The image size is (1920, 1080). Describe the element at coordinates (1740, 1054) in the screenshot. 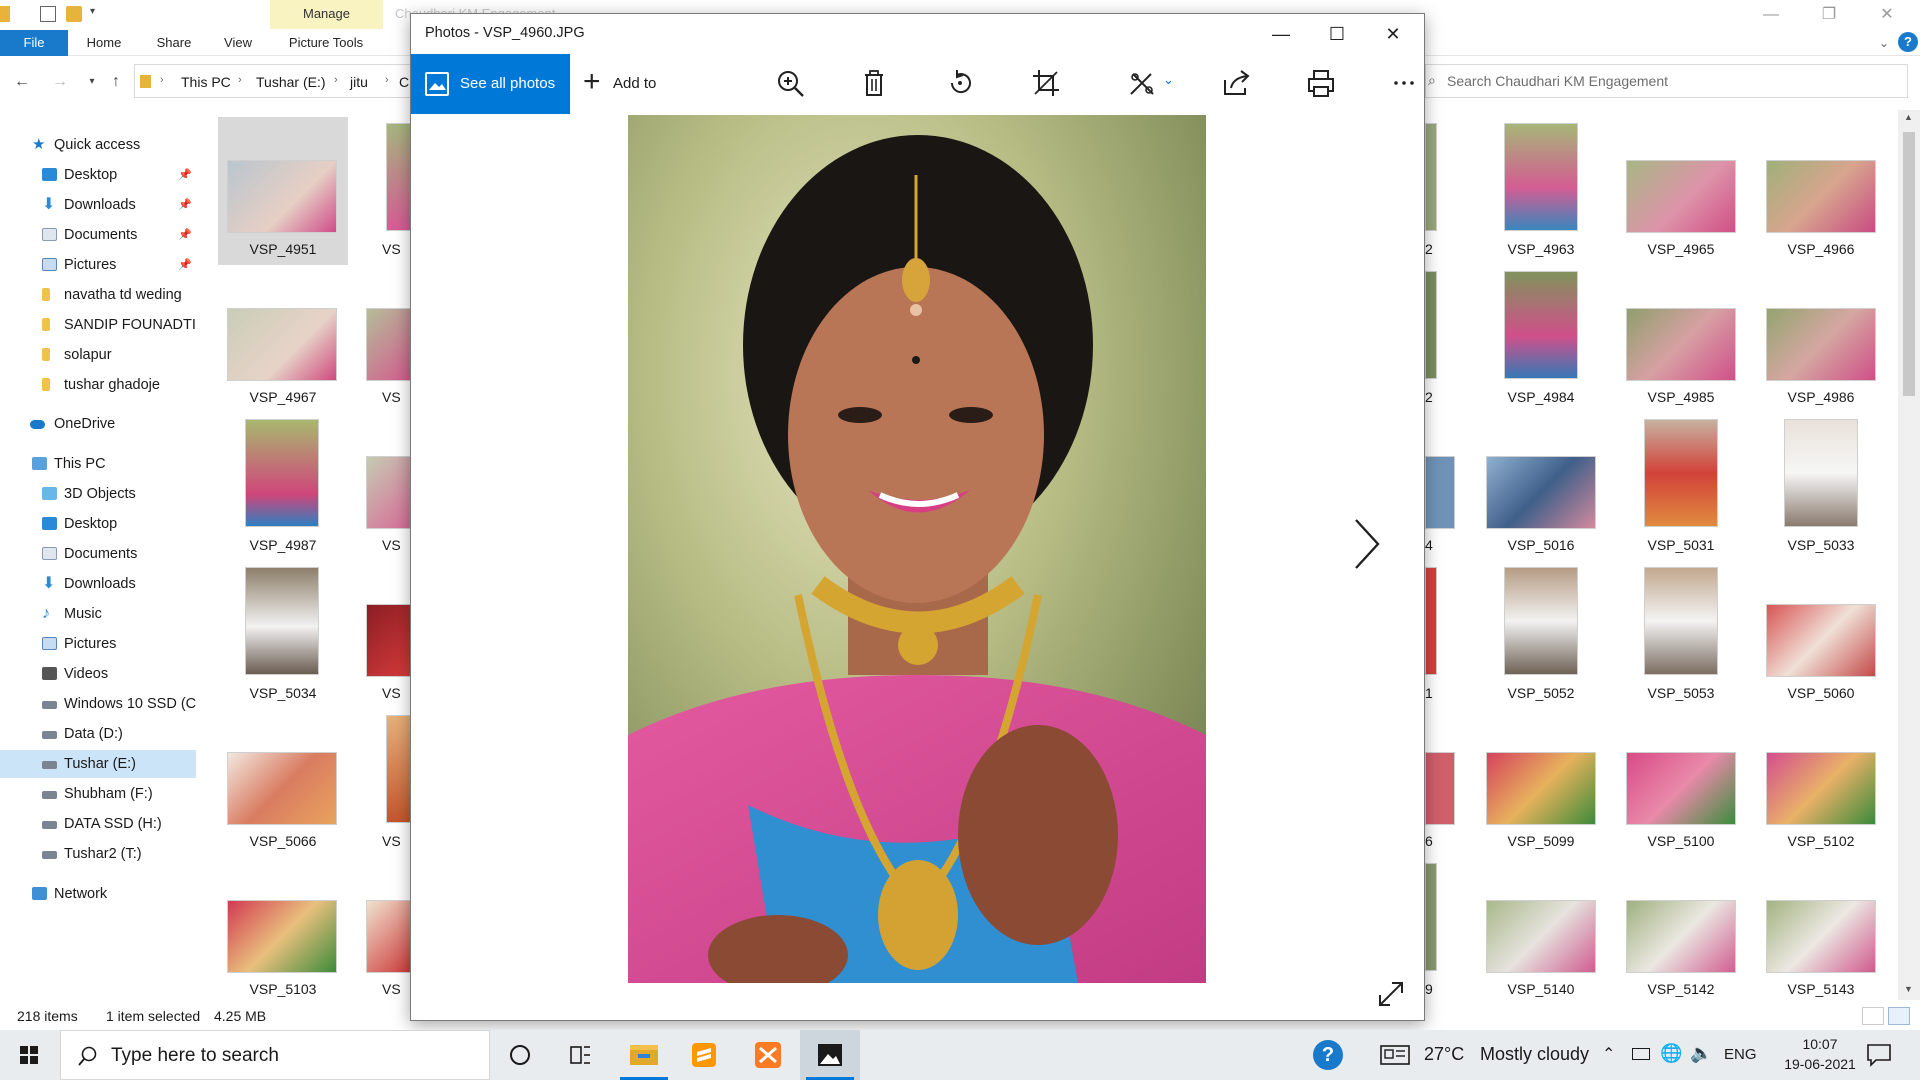

I see `input-language: ENG` at that location.